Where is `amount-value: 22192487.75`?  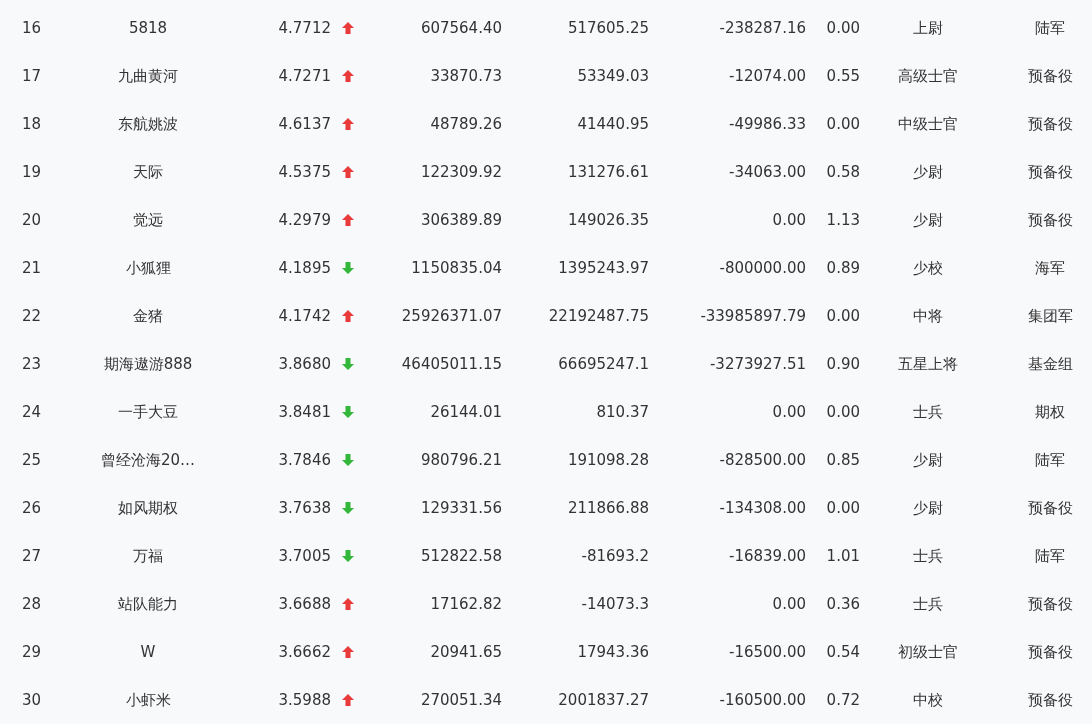
amount-value: 22192487.75 is located at coordinates (598, 316).